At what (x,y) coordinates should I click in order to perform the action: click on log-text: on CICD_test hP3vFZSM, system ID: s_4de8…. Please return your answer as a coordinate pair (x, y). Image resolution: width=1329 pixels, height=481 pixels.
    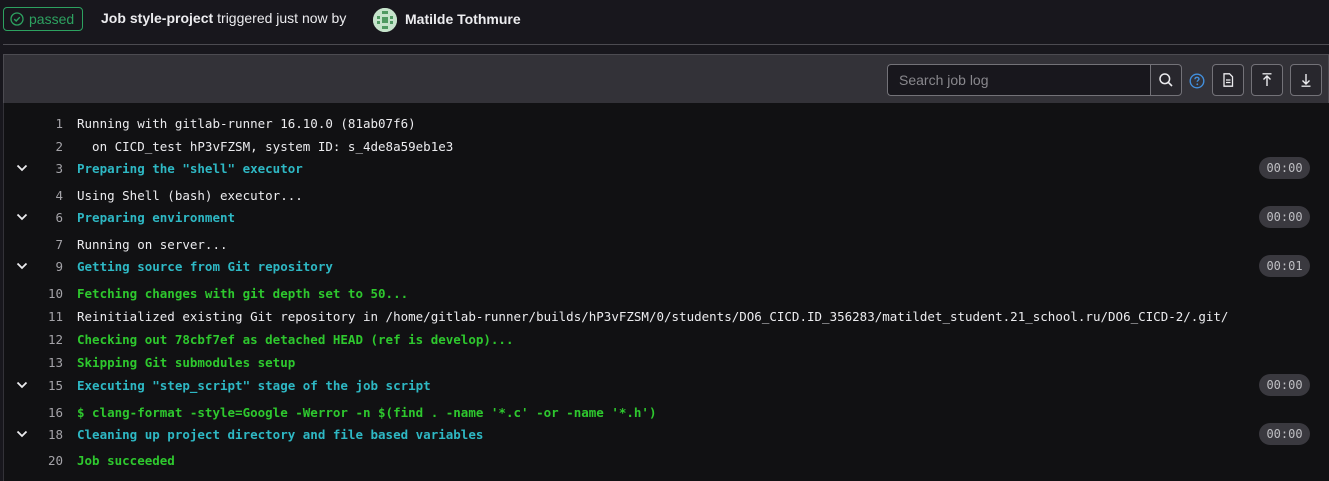
    Looking at the image, I should click on (265, 146).